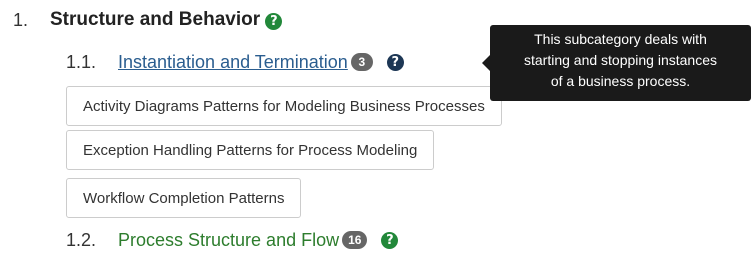  I want to click on tooltip-line: of a business process., so click(620, 81).